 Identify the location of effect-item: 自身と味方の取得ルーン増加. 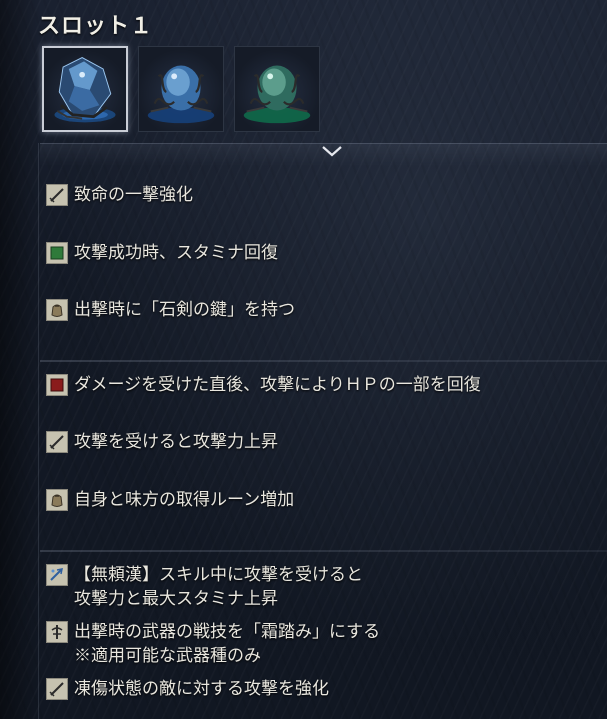
(170, 500).